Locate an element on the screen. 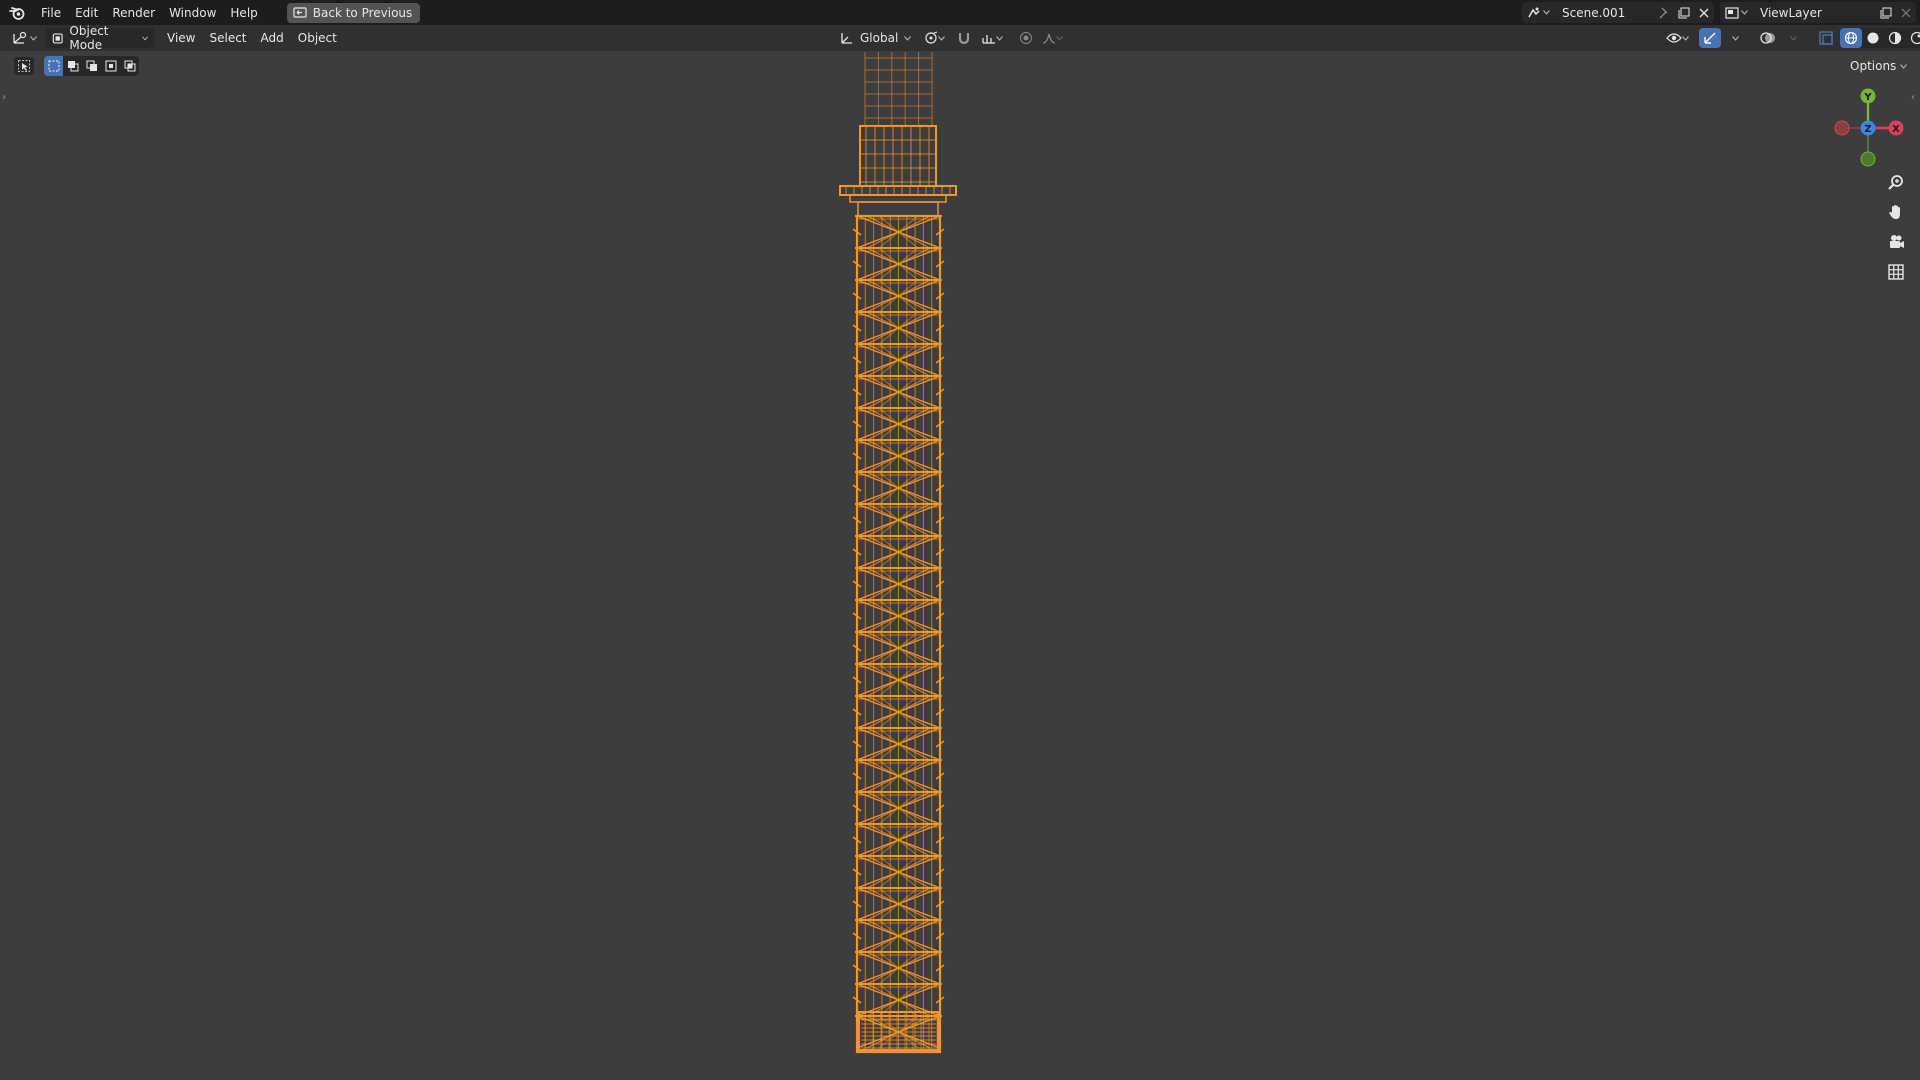 The height and width of the screenshot is (1080, 1920). pan-view-button is located at coordinates (1896, 212).